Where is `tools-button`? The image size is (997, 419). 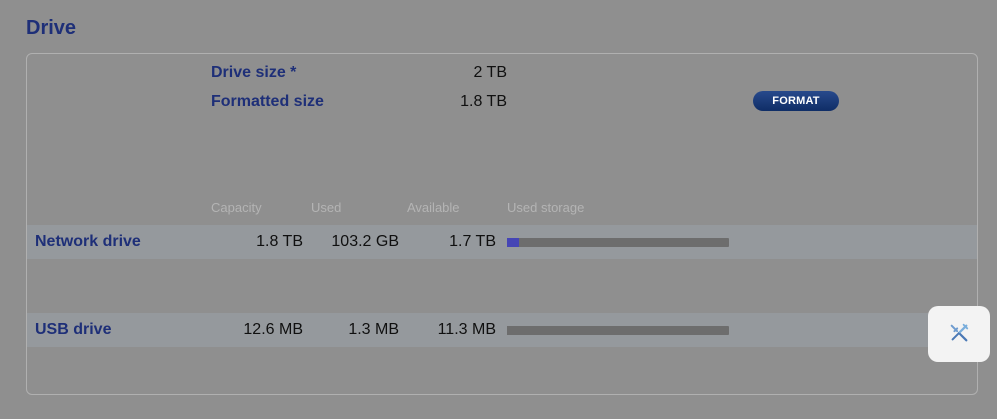 tools-button is located at coordinates (959, 334).